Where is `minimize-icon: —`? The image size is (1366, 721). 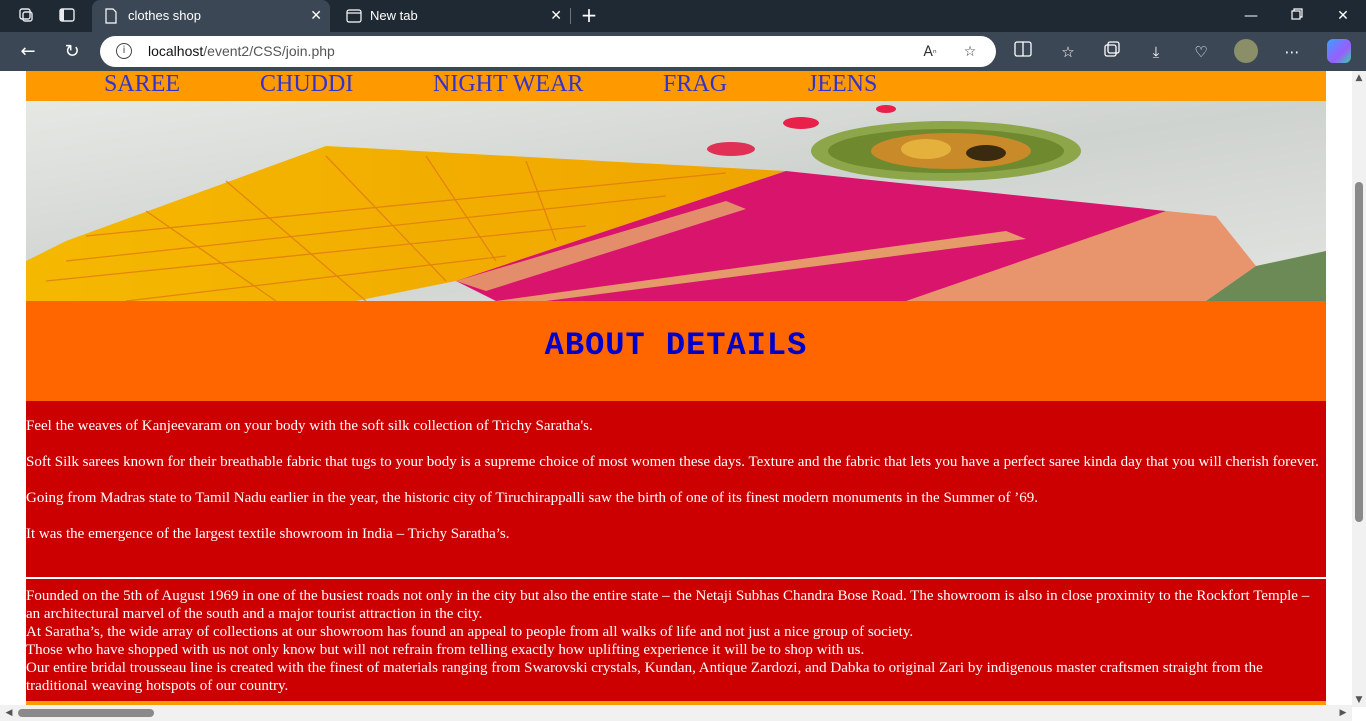 minimize-icon: — is located at coordinates (1251, 16).